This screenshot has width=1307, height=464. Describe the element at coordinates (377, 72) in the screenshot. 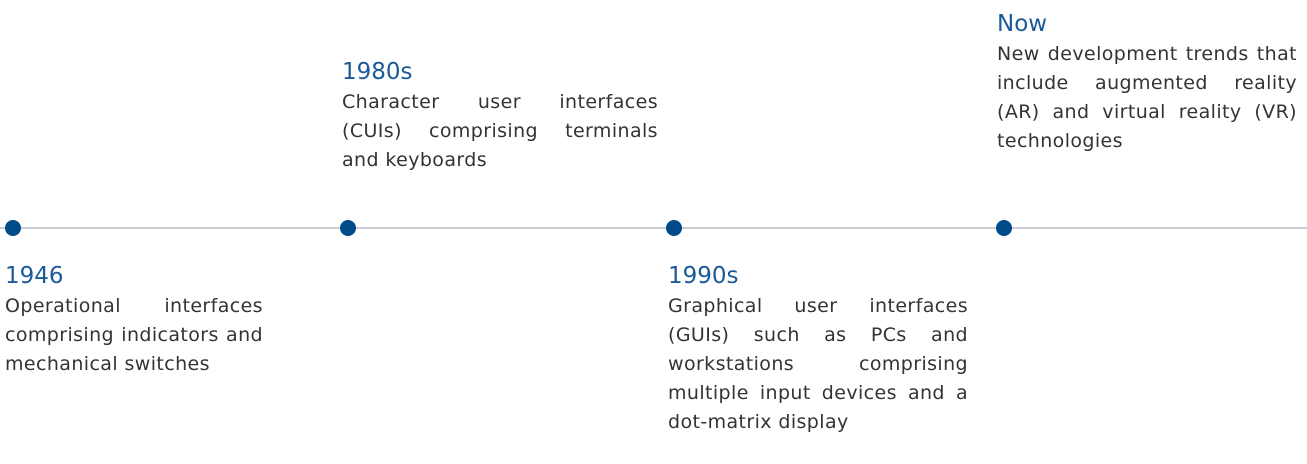

I see `event-year: 1980s` at that location.